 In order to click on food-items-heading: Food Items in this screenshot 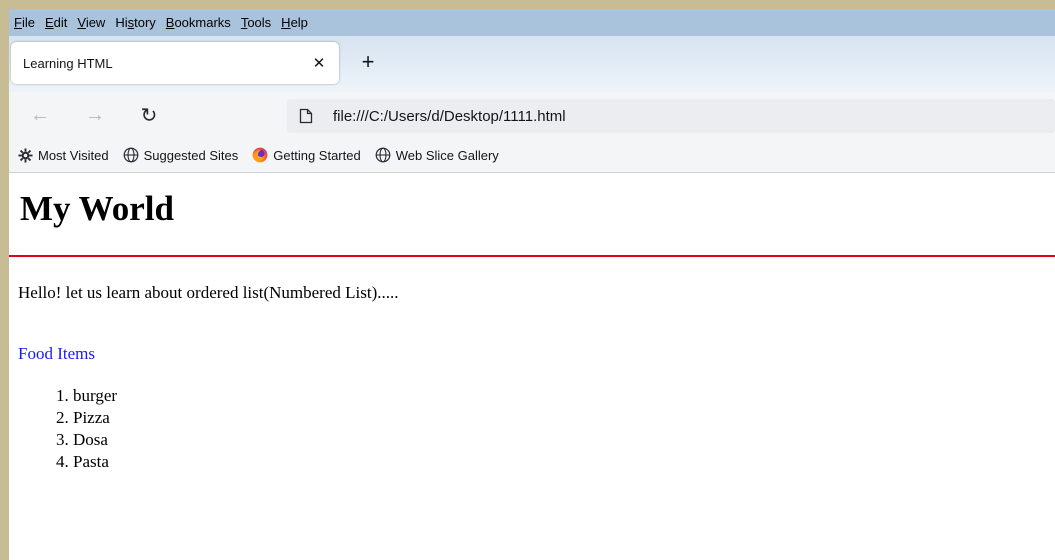, I will do `click(56, 353)`.